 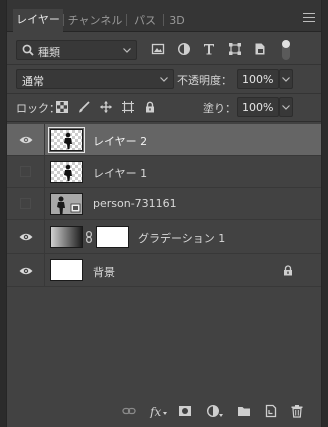 What do you see at coordinates (219, 108) in the screenshot?
I see `fill-label: 塗り：` at bounding box center [219, 108].